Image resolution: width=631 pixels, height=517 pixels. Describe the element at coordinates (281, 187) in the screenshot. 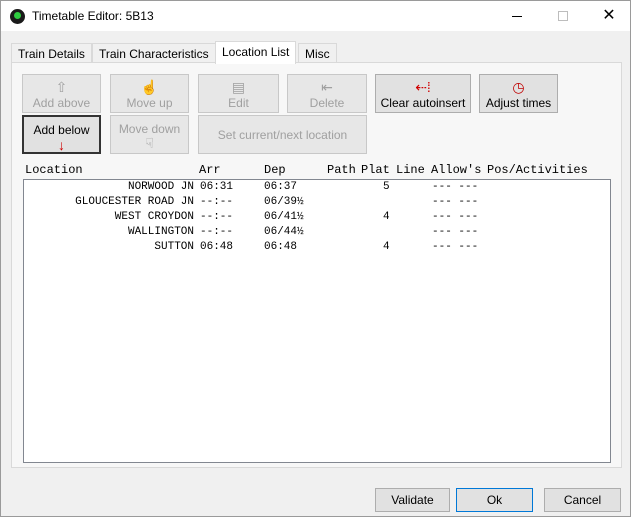

I see `row-dep: 06:37` at that location.